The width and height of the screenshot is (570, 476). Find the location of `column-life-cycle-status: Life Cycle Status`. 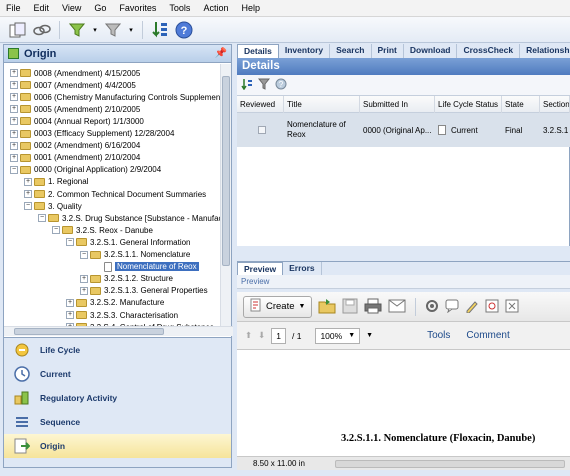

column-life-cycle-status: Life Cycle Status is located at coordinates (468, 104).